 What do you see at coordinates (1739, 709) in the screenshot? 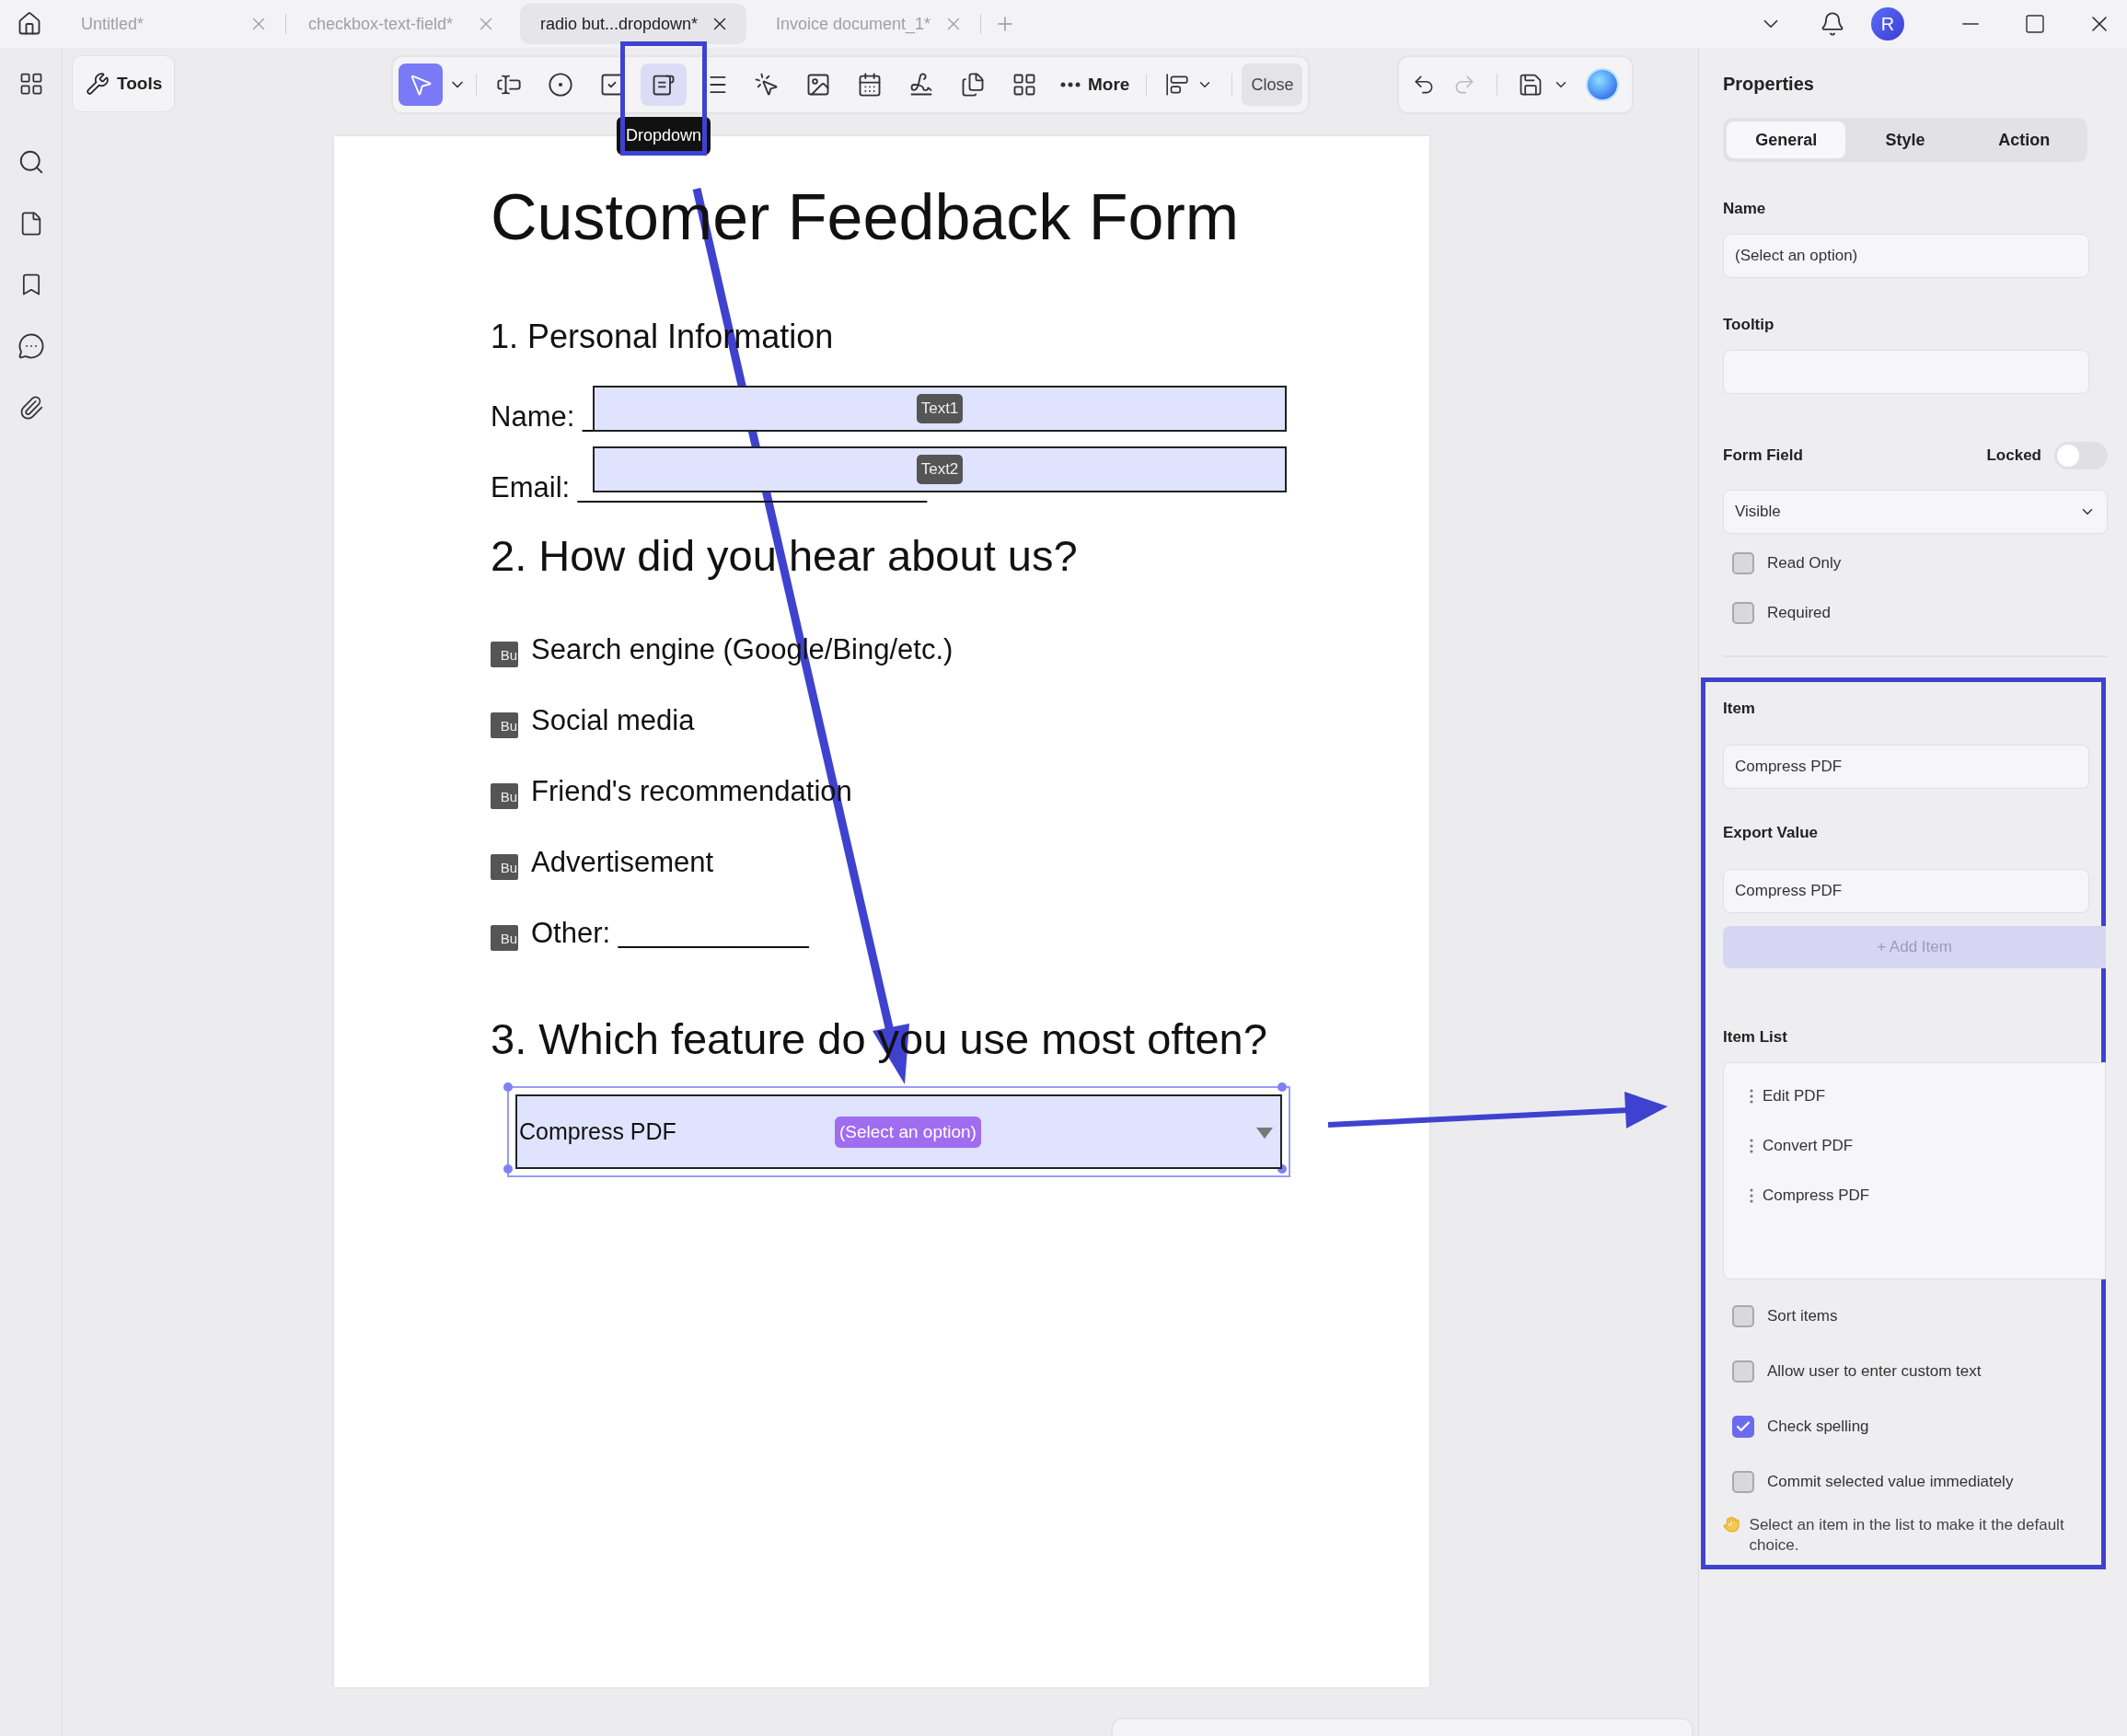
I see `field-label: Item` at bounding box center [1739, 709].